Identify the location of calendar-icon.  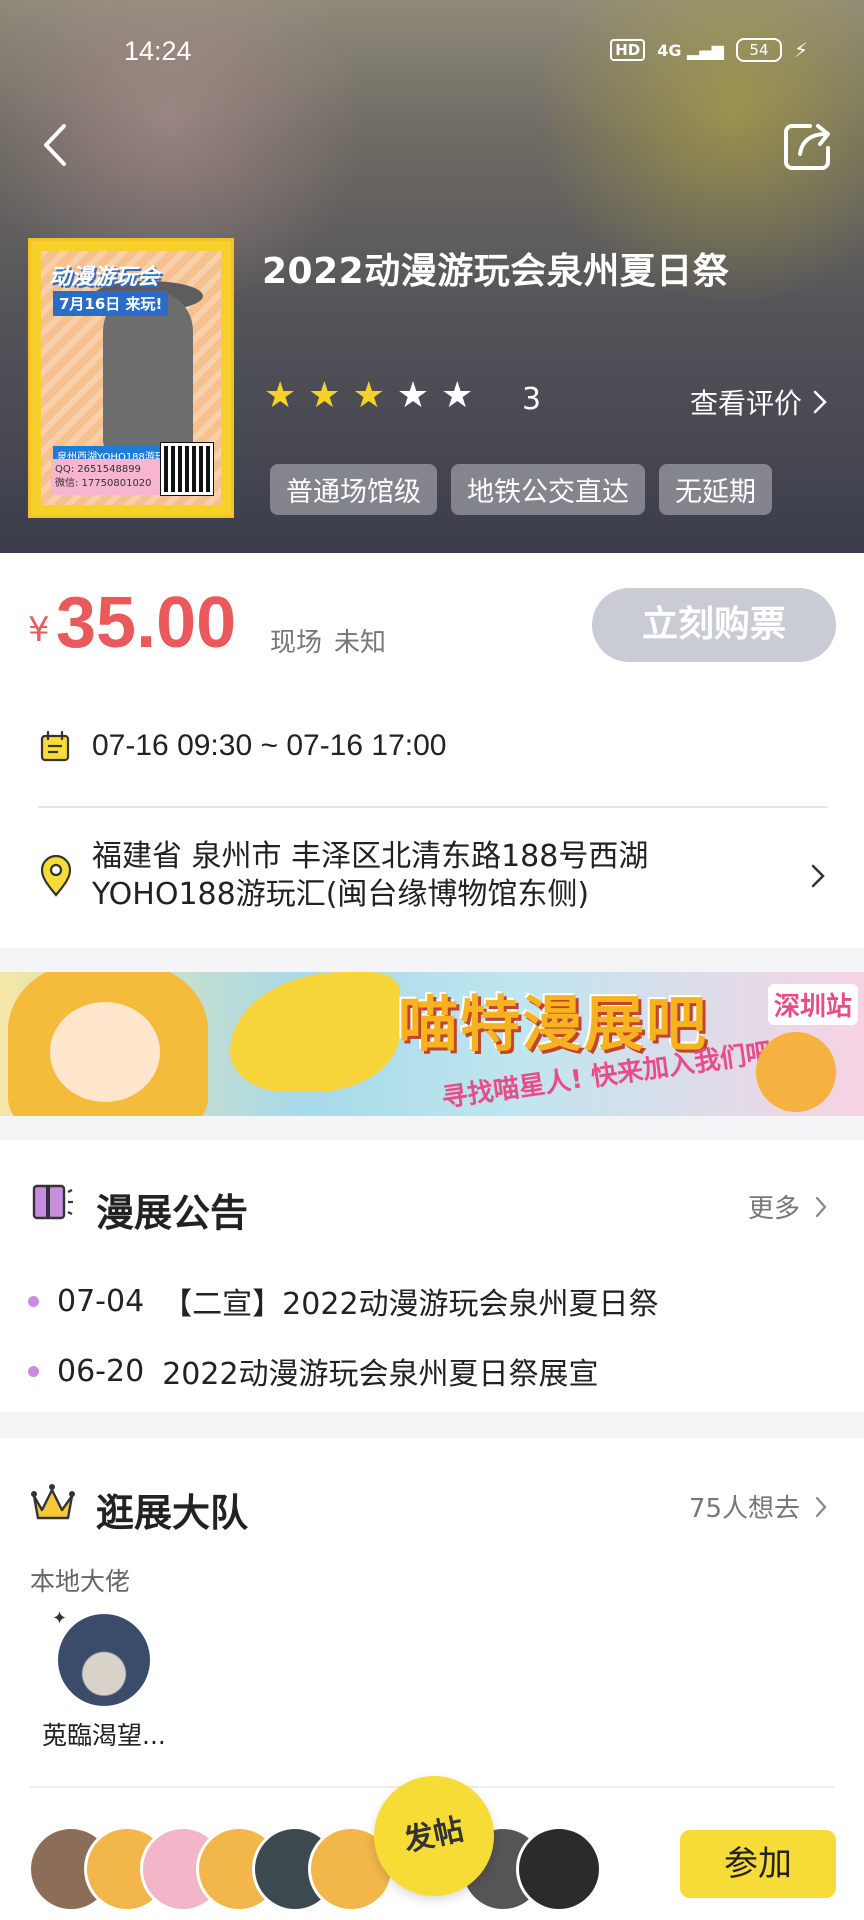
(55, 746).